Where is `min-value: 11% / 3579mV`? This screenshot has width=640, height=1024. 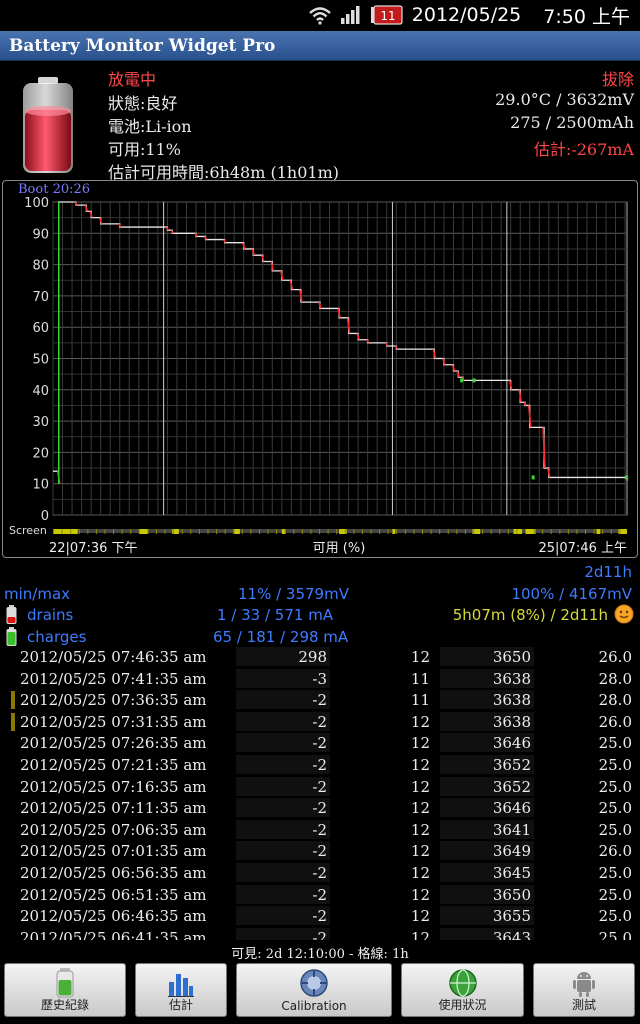
min-value: 11% / 3579mV is located at coordinates (293, 594).